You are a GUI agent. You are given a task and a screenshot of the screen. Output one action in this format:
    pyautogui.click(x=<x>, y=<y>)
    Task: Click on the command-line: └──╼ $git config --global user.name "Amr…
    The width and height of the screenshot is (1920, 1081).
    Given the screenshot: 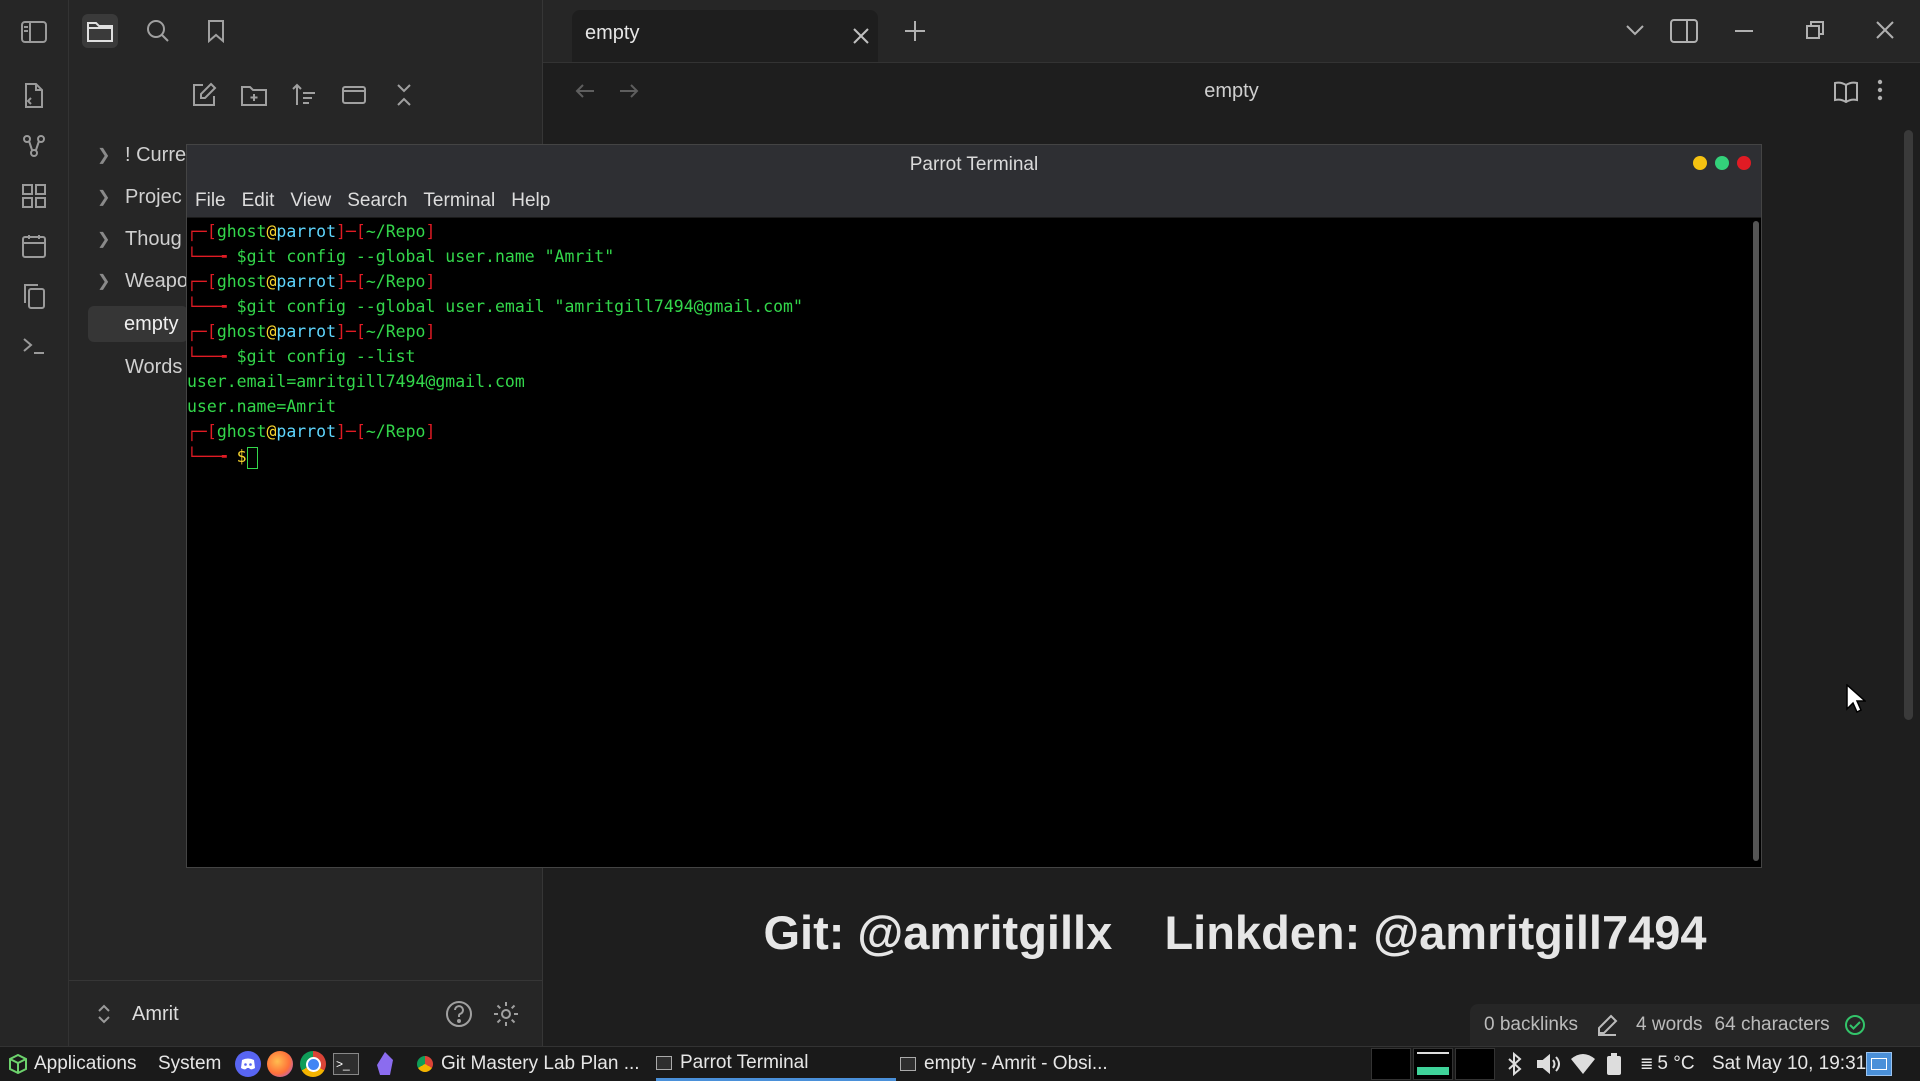 What is the action you would take?
    pyautogui.click(x=401, y=256)
    